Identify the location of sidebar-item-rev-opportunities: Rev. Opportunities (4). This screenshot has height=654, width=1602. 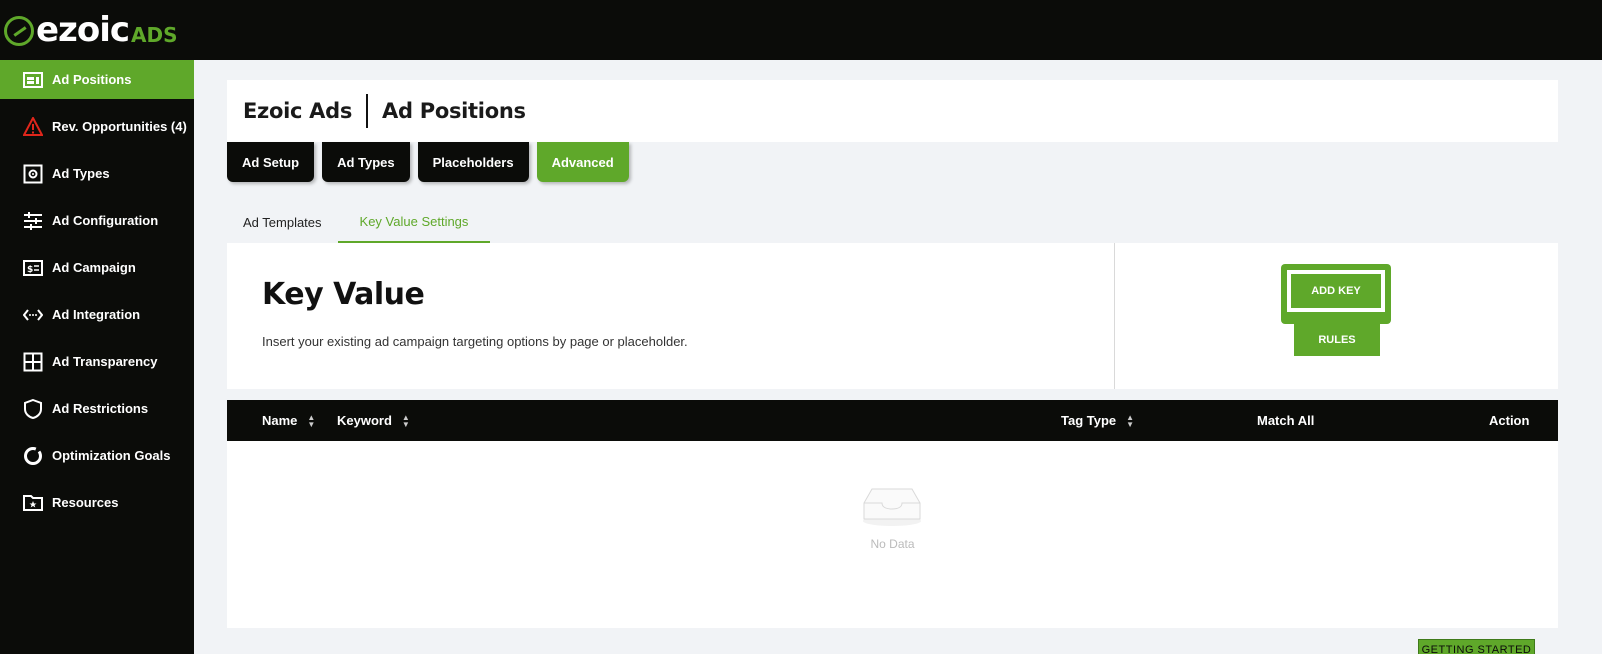
(97, 126).